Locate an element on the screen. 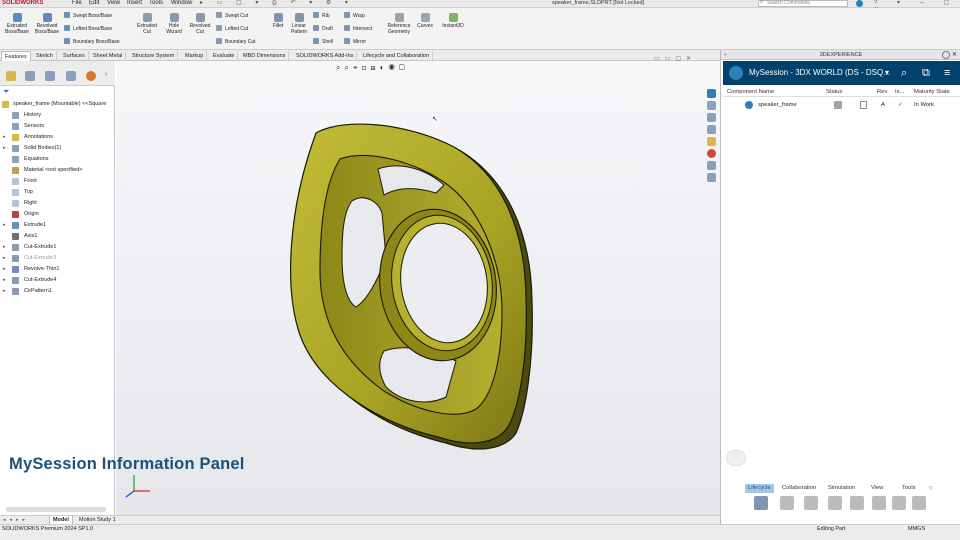  maturity-icon is located at coordinates (835, 503).